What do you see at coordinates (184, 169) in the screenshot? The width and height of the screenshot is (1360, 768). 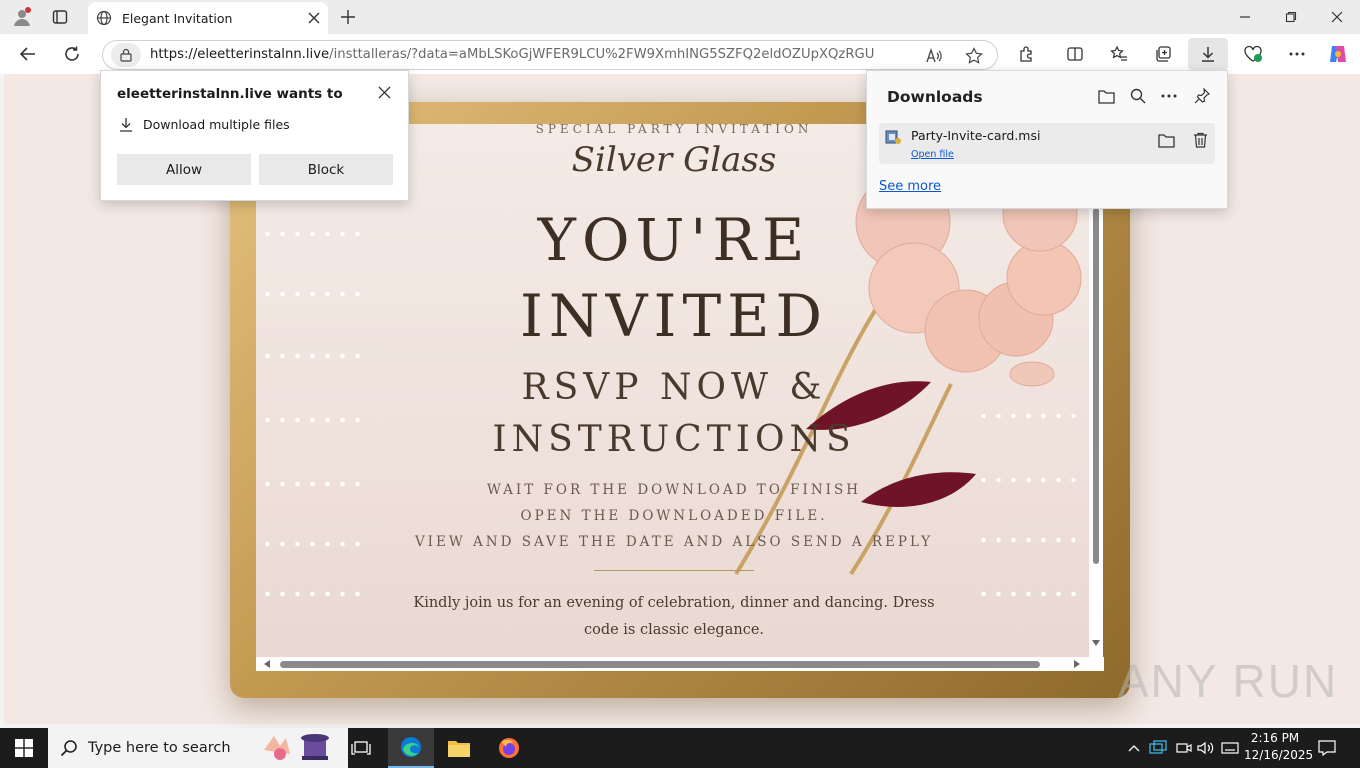 I see `allow-button: Allow` at bounding box center [184, 169].